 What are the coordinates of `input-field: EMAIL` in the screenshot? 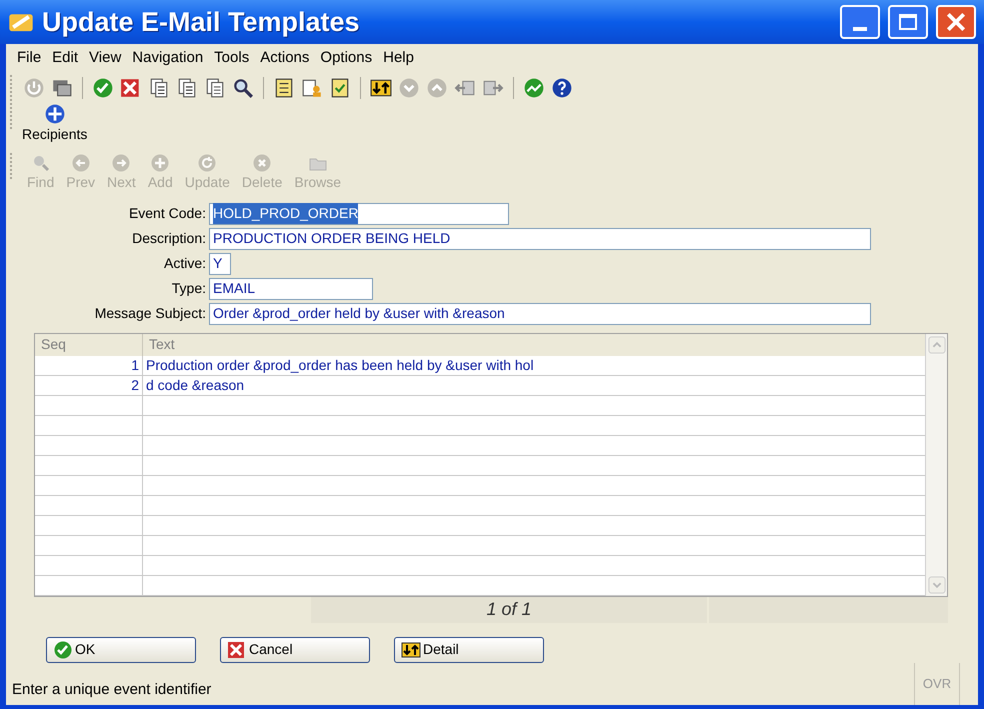 It's located at (291, 289).